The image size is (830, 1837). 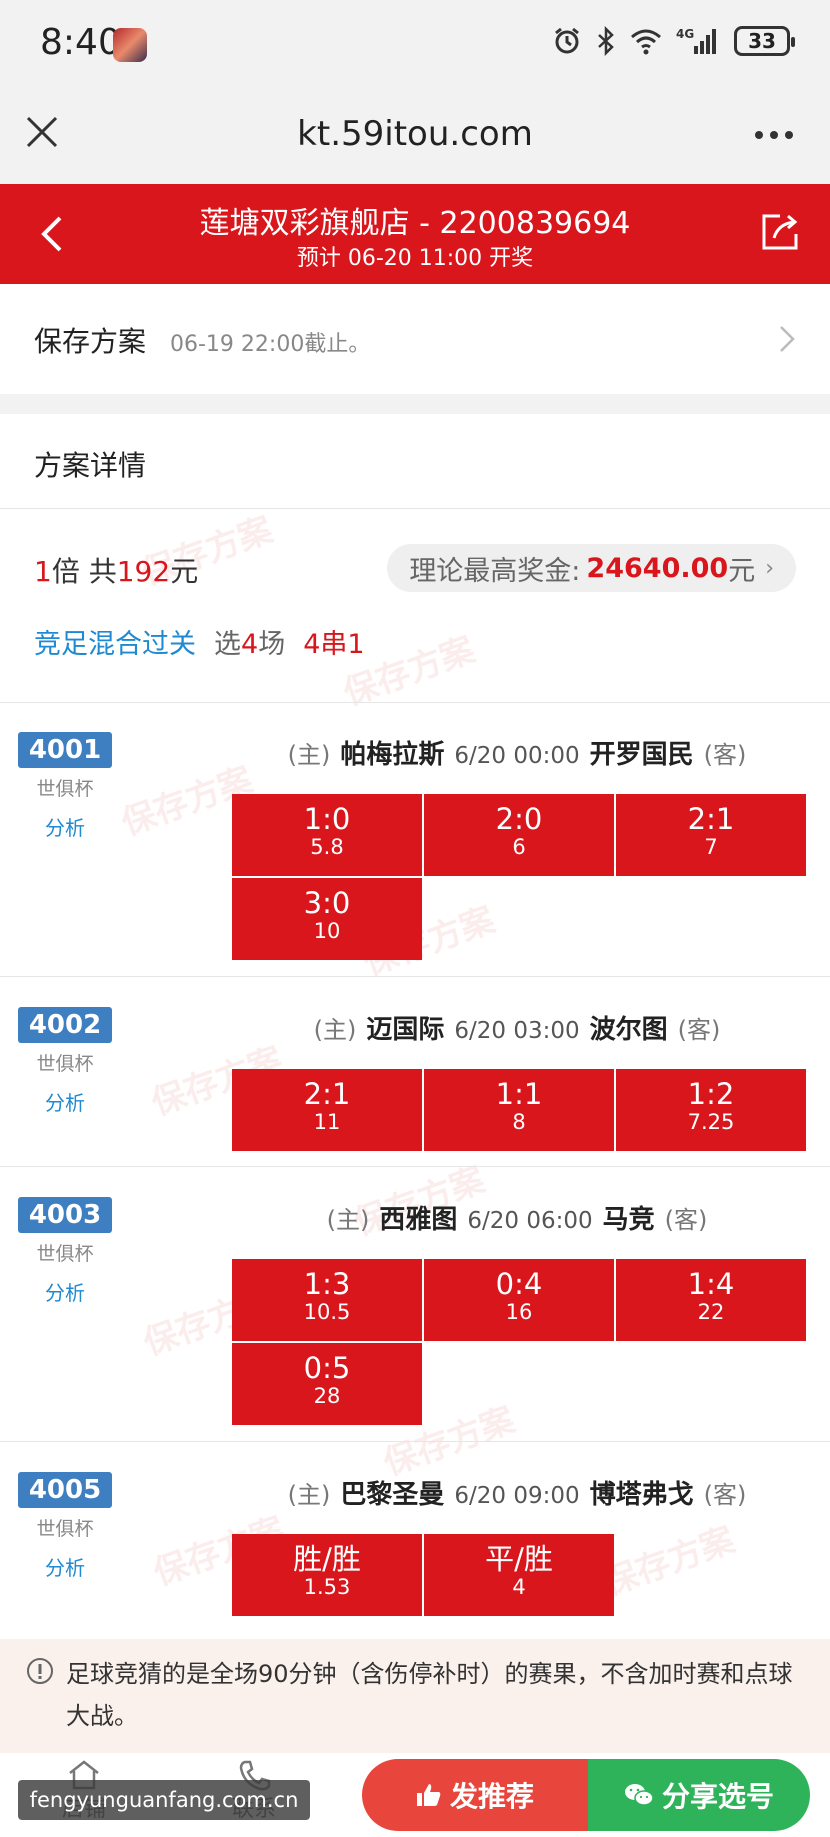 What do you see at coordinates (143, 571) in the screenshot?
I see `total-amount: 192` at bounding box center [143, 571].